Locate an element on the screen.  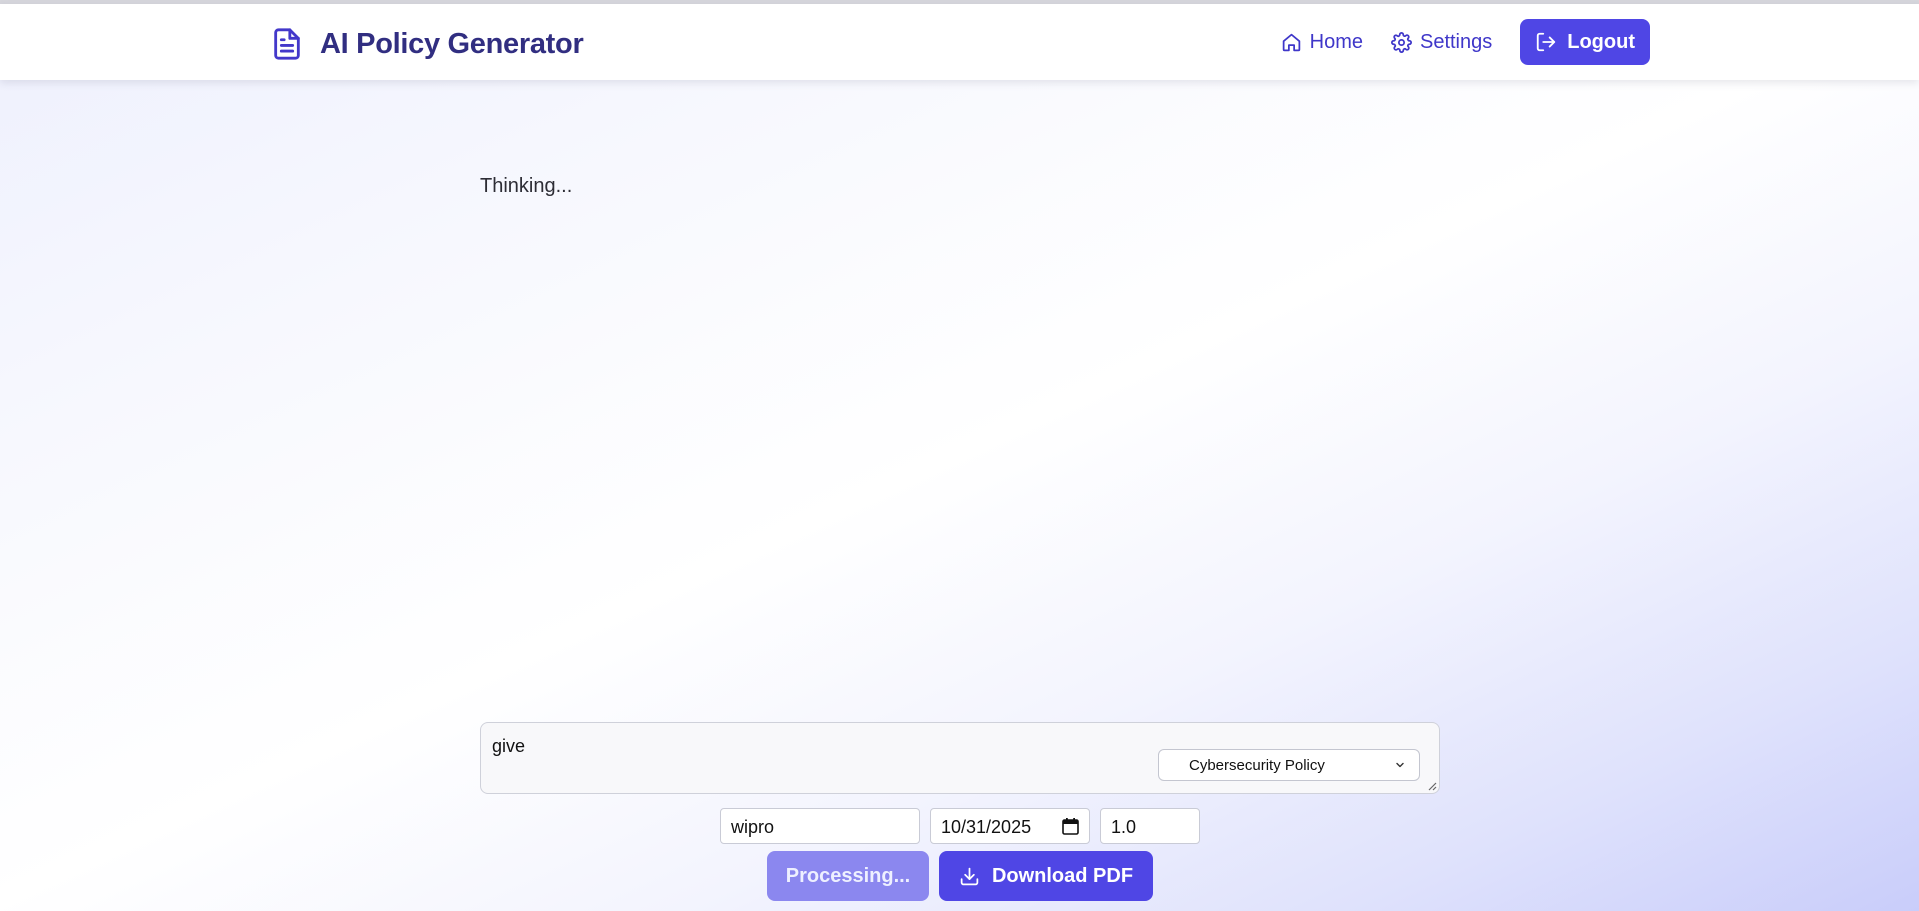
nav-home-label: Home is located at coordinates (1336, 41).